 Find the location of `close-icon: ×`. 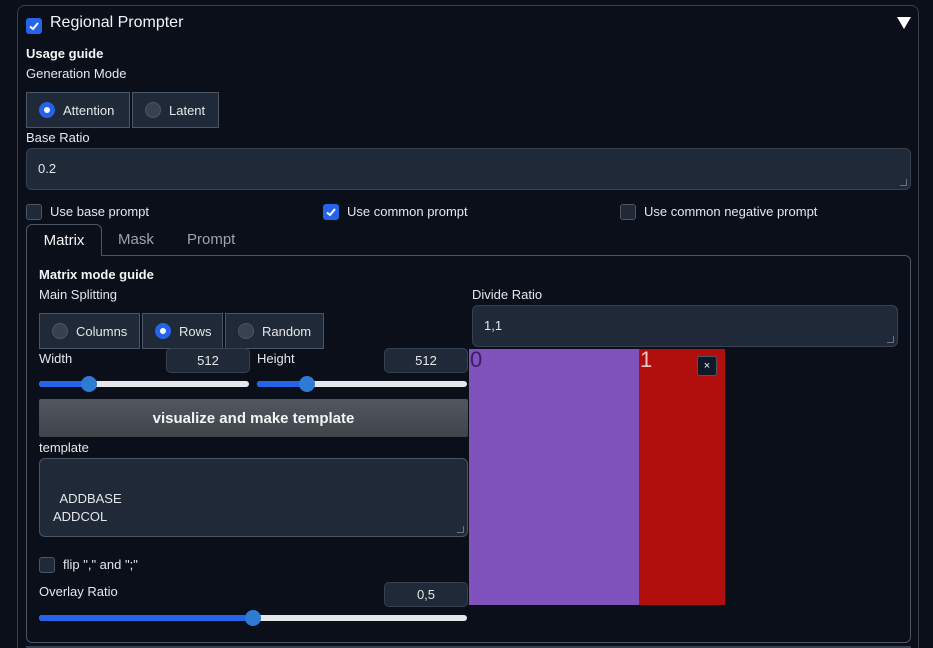

close-icon: × is located at coordinates (707, 366).